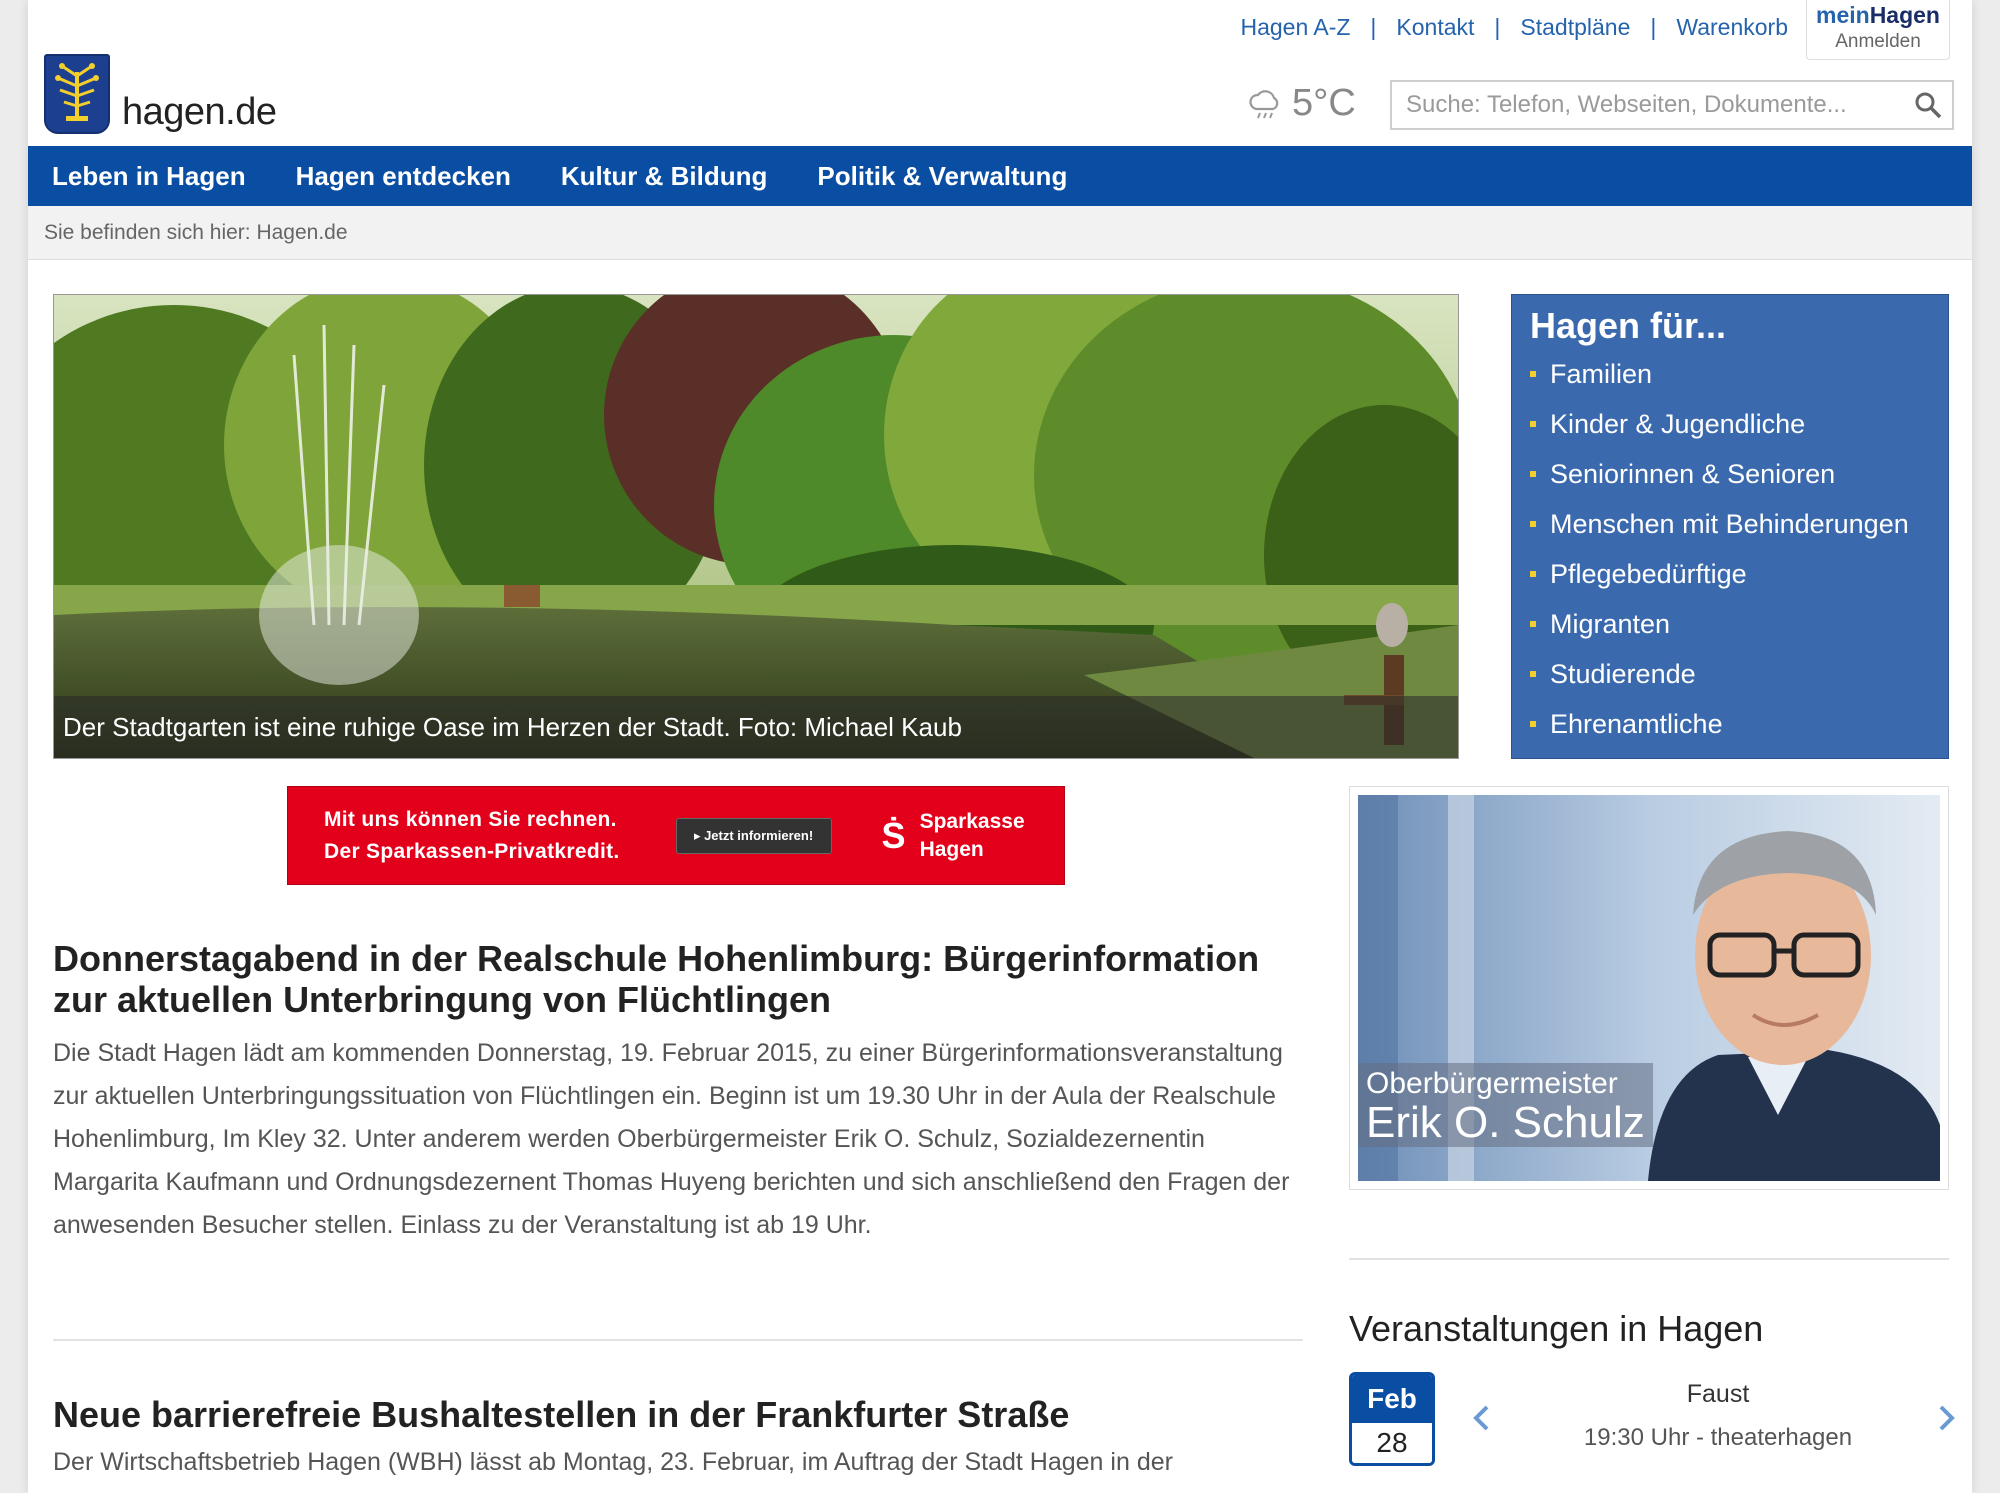 Image resolution: width=2000 pixels, height=1493 pixels. What do you see at coordinates (1575, 27) in the screenshot?
I see `link-stadtplaene: Stadtpläne` at bounding box center [1575, 27].